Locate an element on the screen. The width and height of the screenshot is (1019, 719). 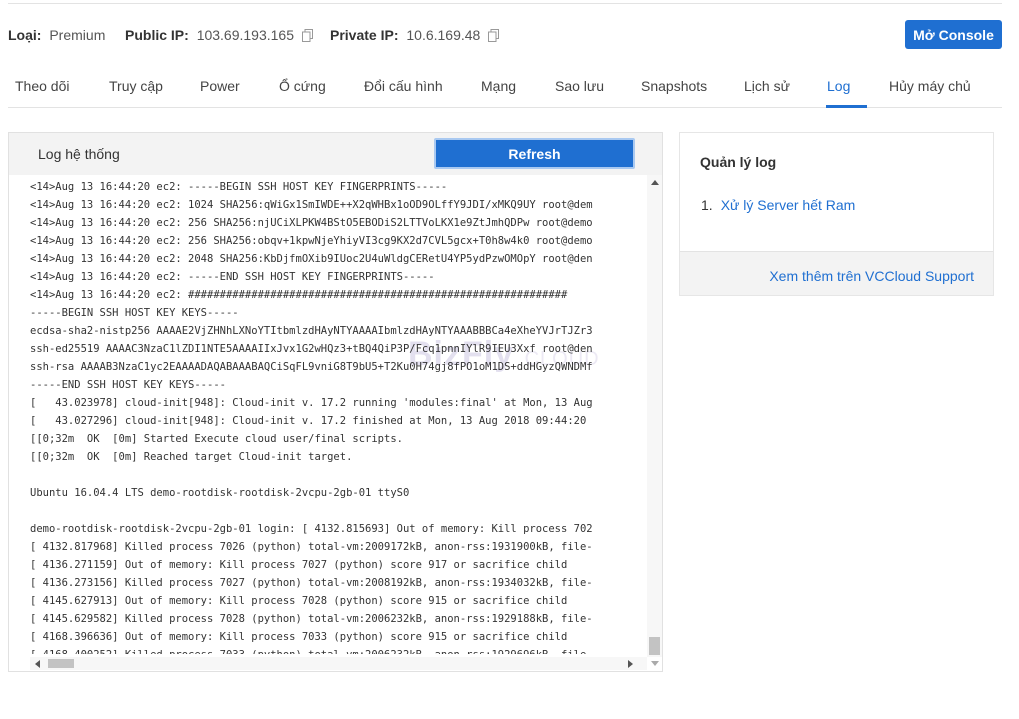
public-ip: Public IP: 103.69.193.165 is located at coordinates (219, 36).